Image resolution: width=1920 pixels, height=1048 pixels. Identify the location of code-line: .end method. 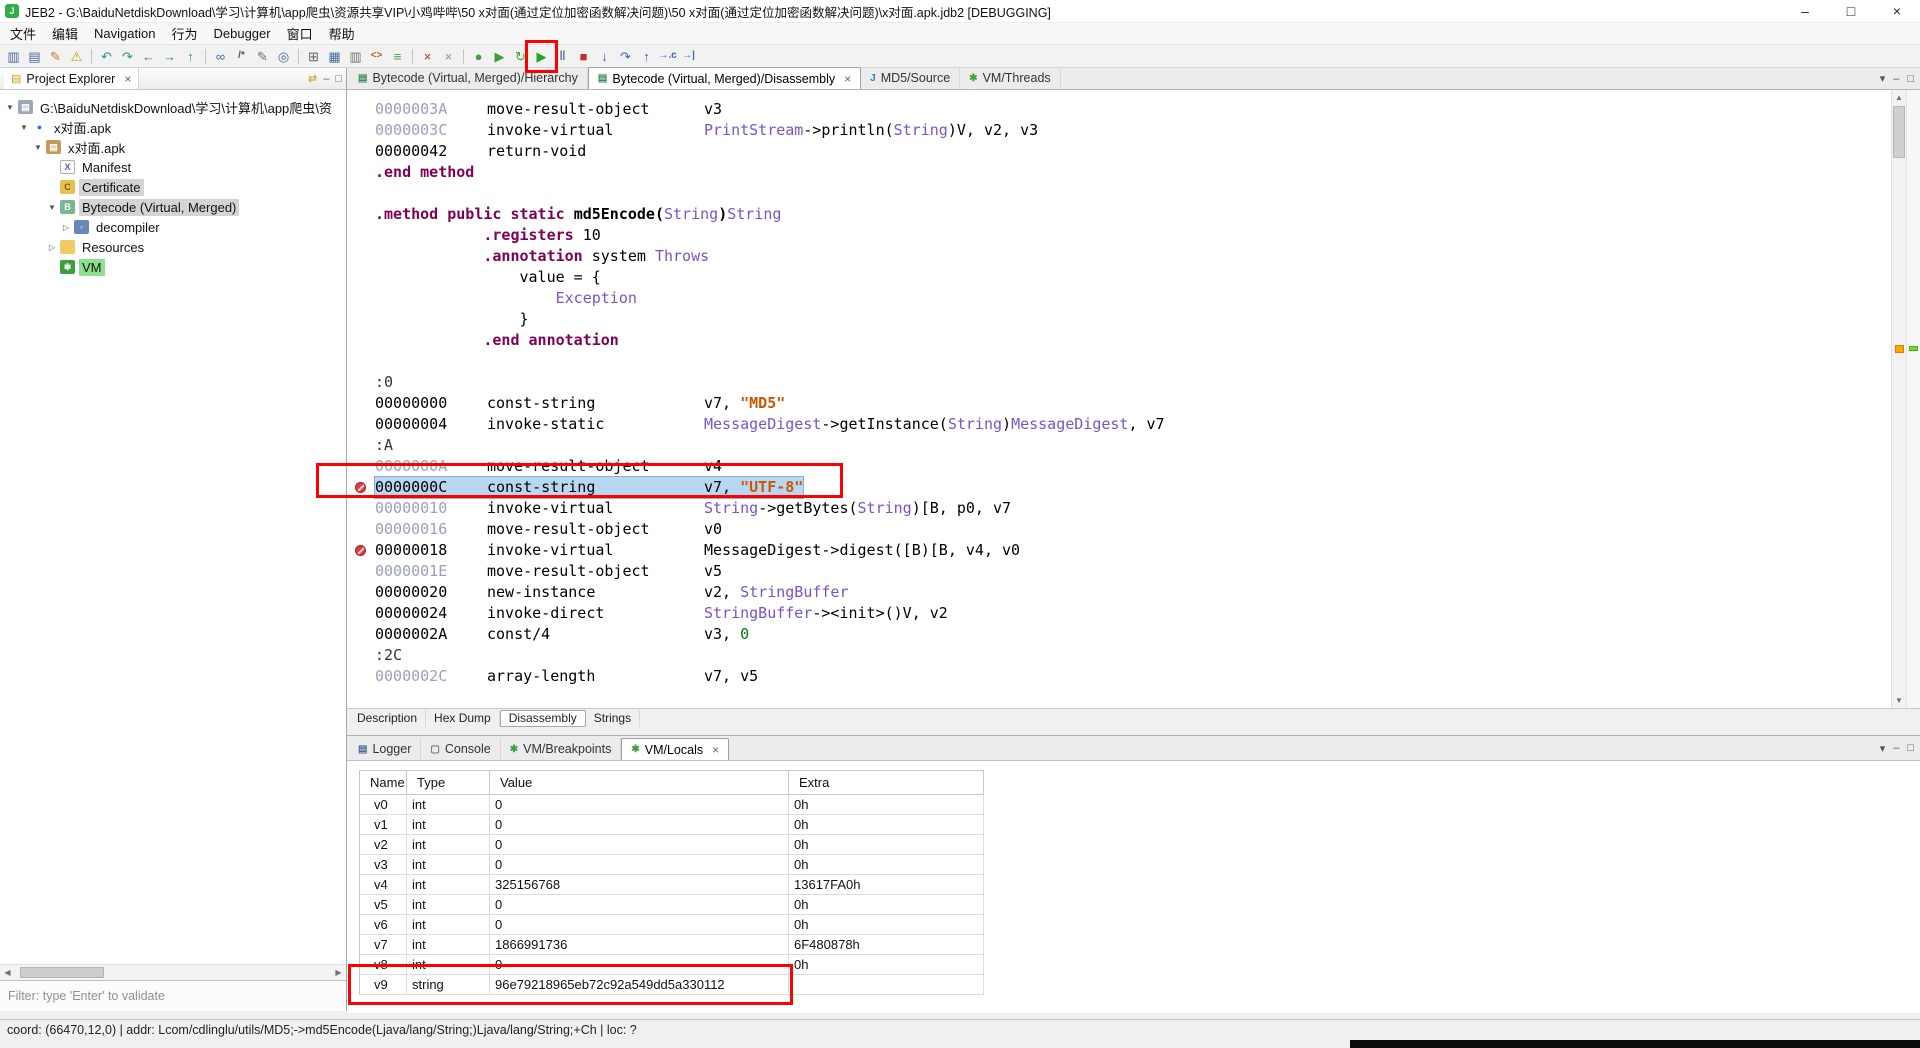
(1119, 172).